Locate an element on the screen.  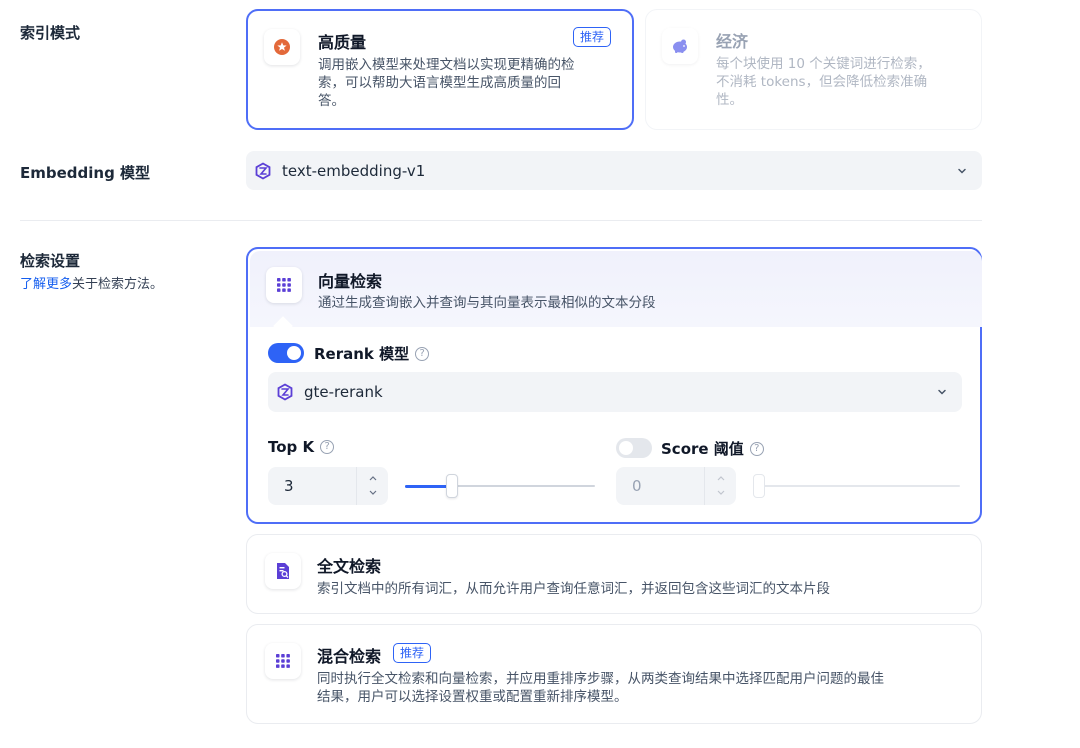
section-divider is located at coordinates (501, 220).